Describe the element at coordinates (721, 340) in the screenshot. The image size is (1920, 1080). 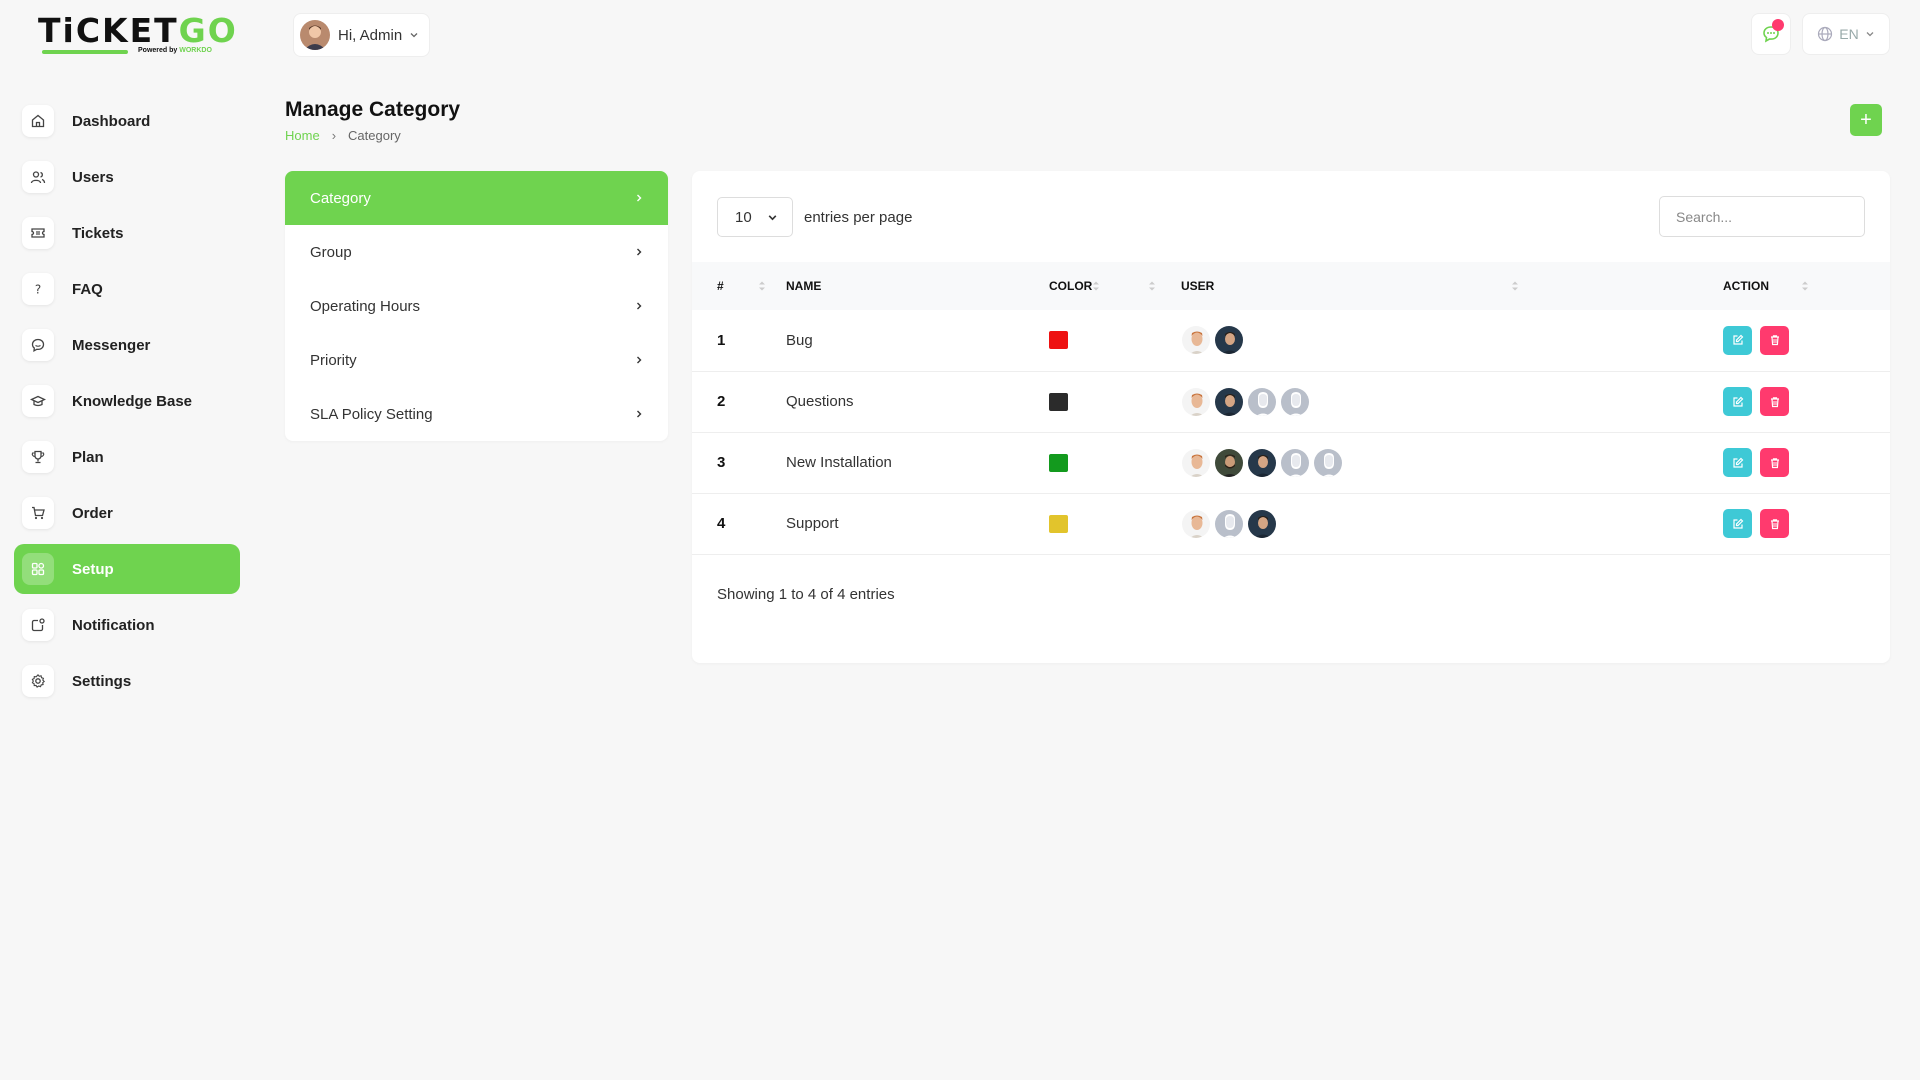
I see `row-number: 1` at that location.